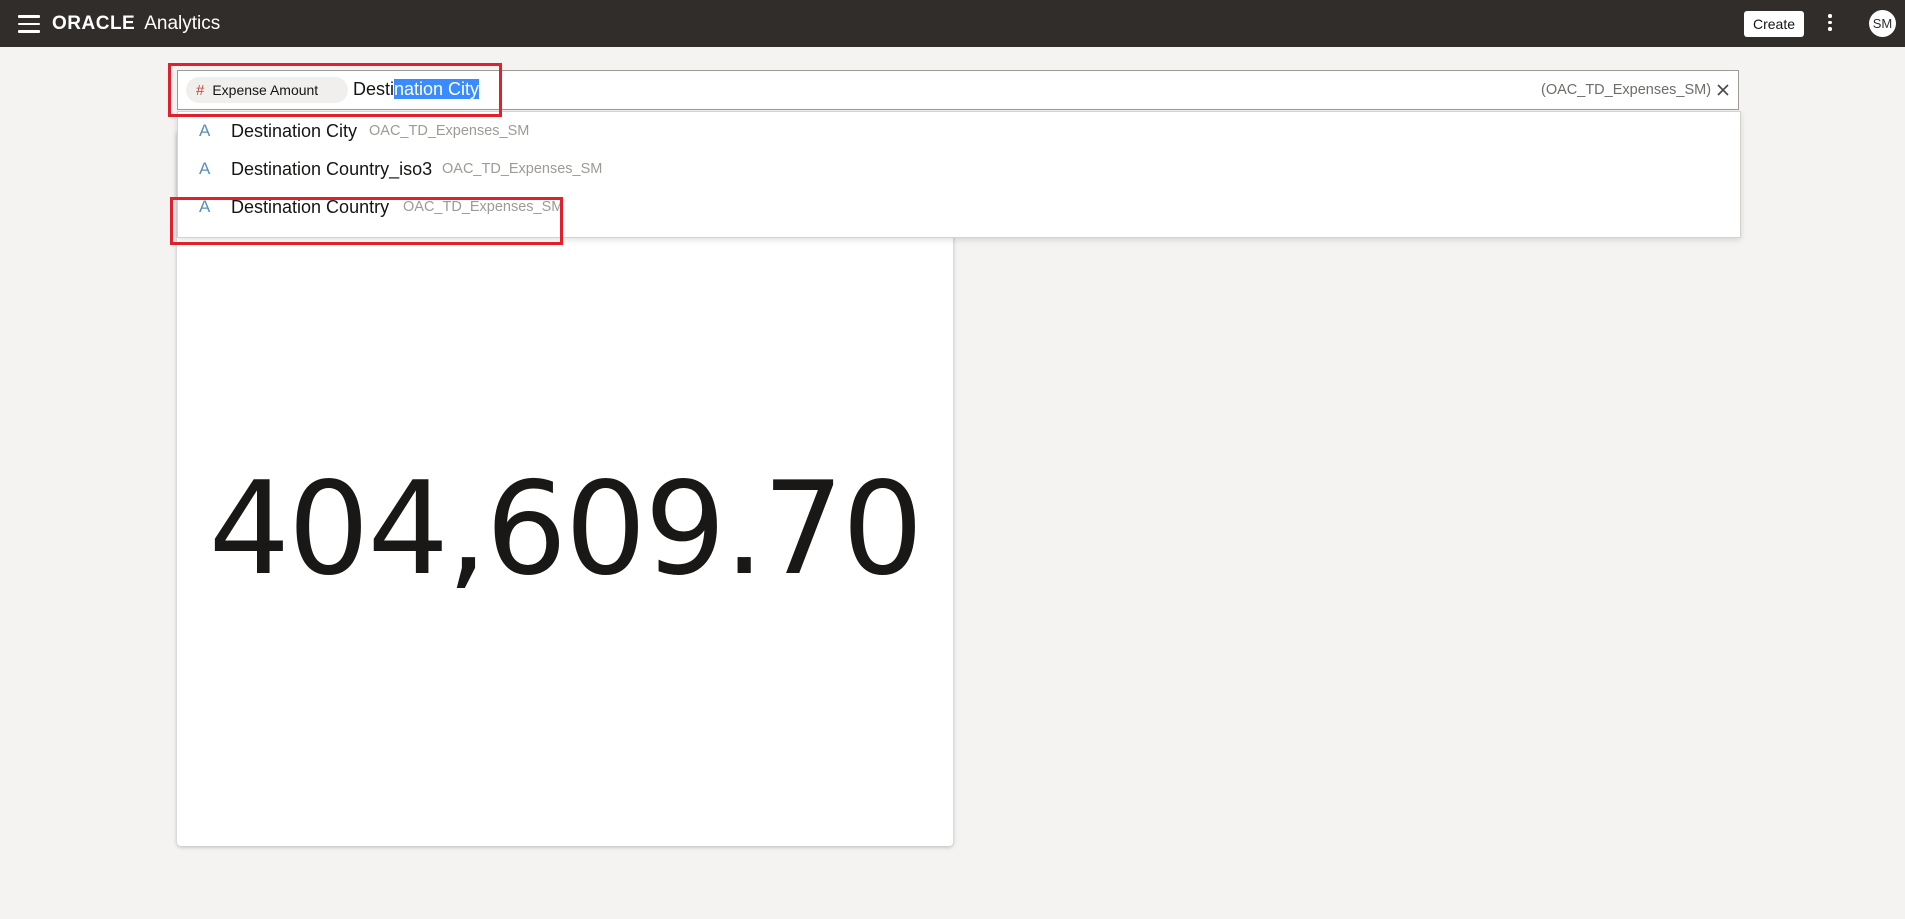 The height and width of the screenshot is (919, 1905). I want to click on suggestion-label: Destination Country, so click(310, 206).